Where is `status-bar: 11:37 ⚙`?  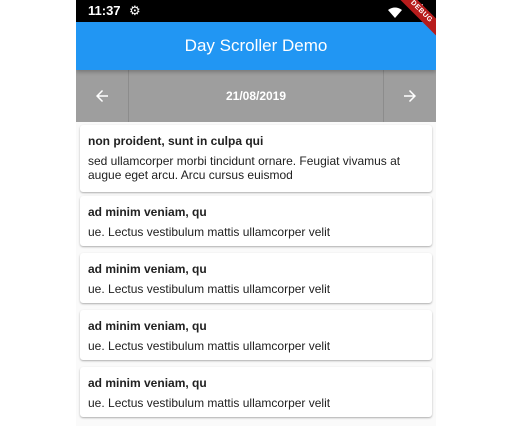
status-bar: 11:37 ⚙ is located at coordinates (256, 11).